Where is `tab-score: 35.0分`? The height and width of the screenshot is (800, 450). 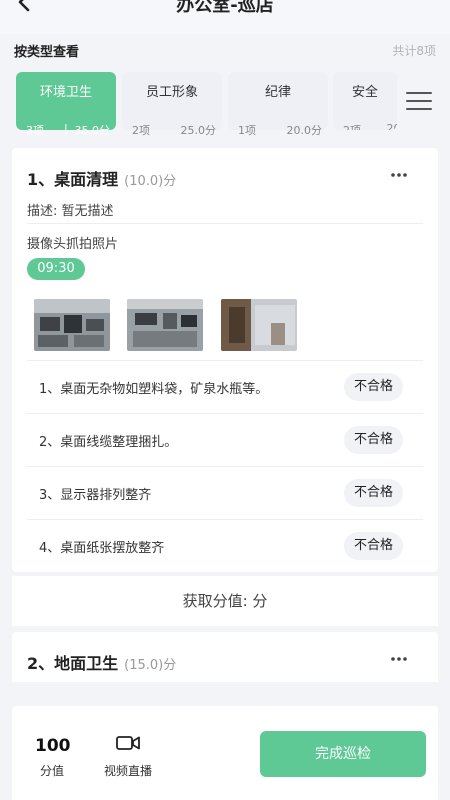 tab-score: 35.0分 is located at coordinates (92, 130).